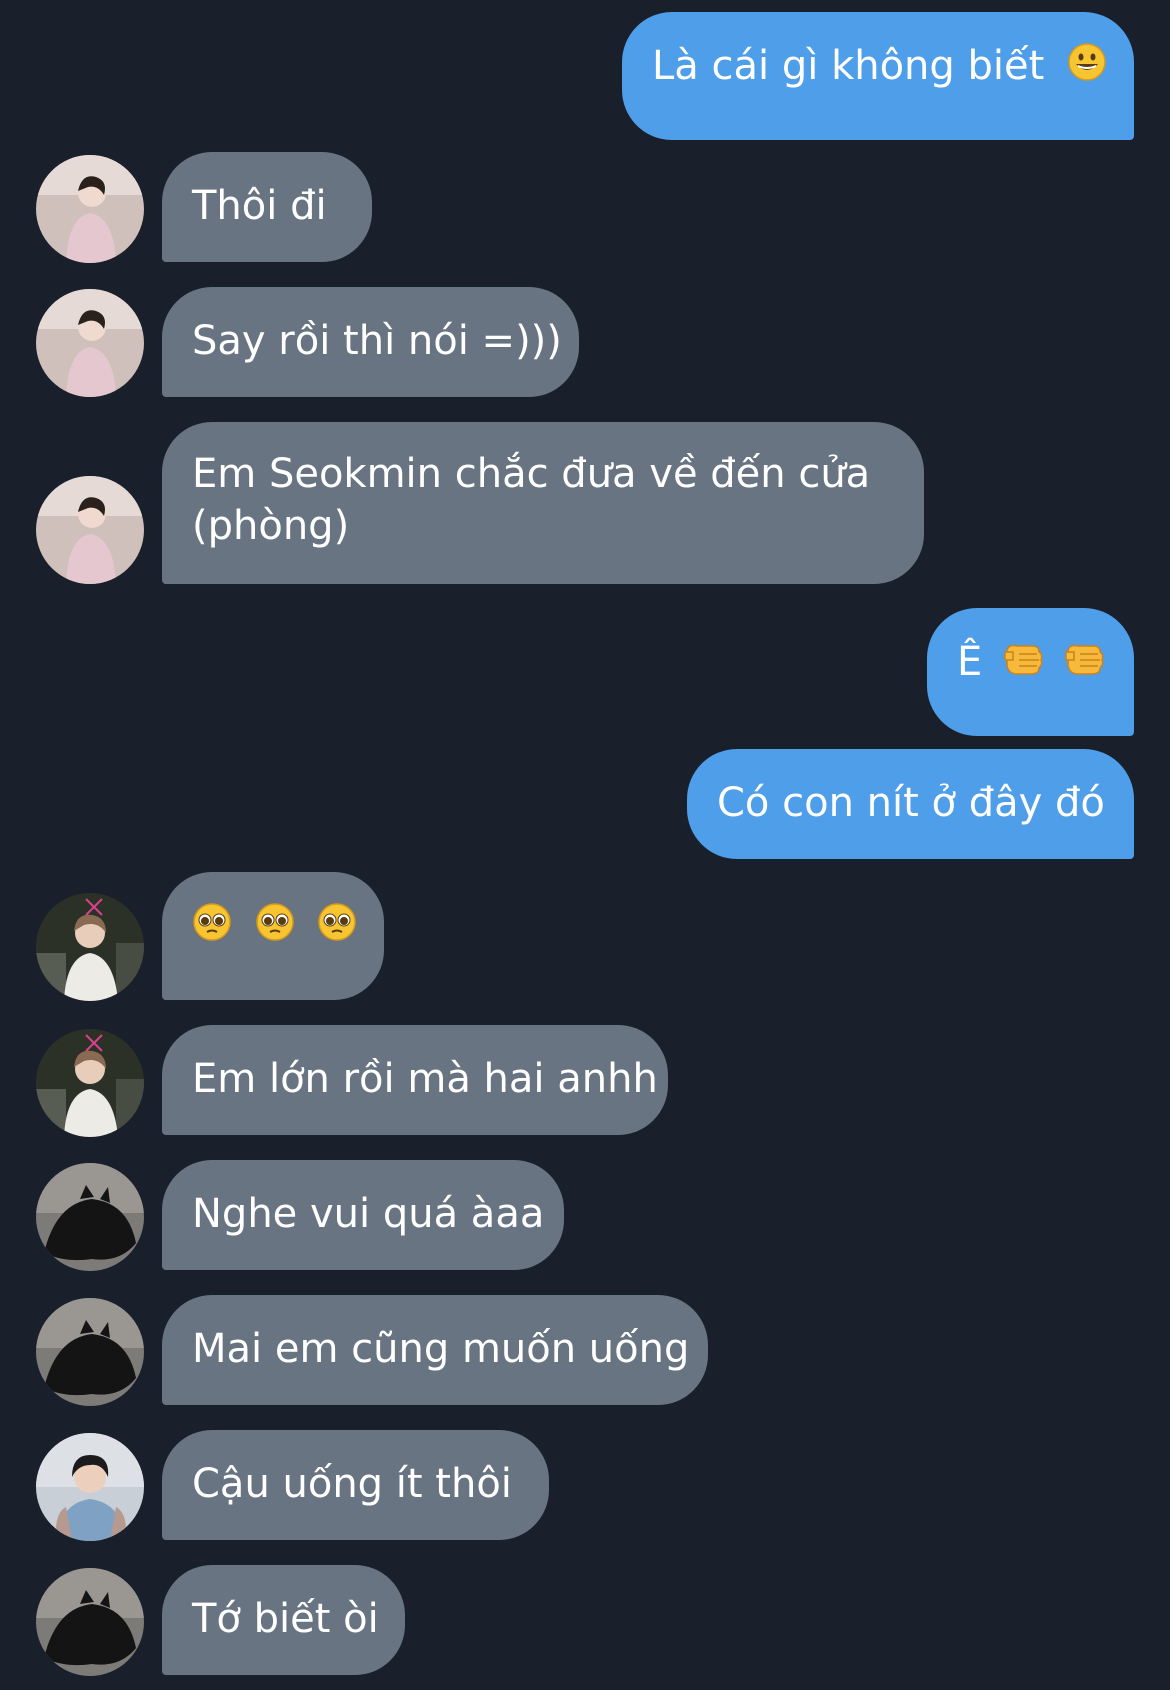 The image size is (1170, 1690). Describe the element at coordinates (970, 662) in the screenshot. I see `message-text: Ê` at that location.